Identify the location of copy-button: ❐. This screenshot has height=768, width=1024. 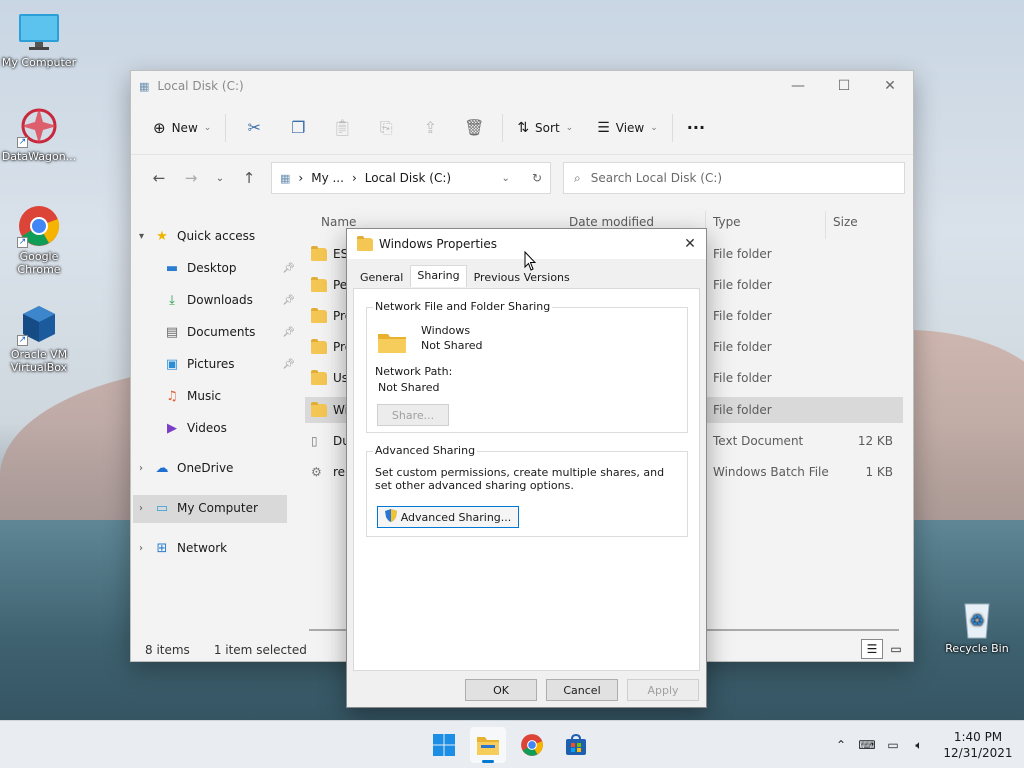
(298, 127).